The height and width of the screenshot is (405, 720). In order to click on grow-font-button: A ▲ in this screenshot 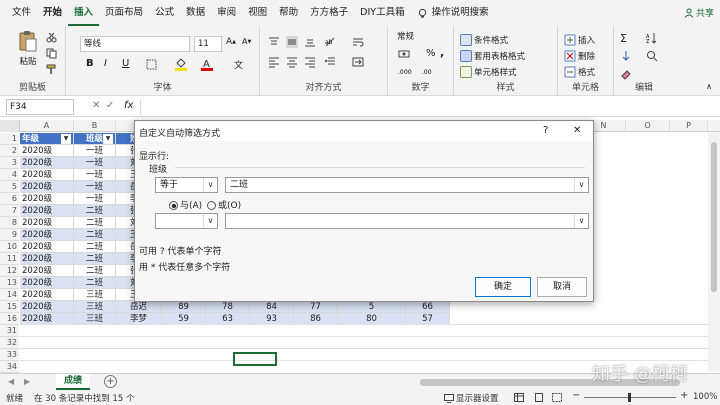, I will do `click(231, 42)`.